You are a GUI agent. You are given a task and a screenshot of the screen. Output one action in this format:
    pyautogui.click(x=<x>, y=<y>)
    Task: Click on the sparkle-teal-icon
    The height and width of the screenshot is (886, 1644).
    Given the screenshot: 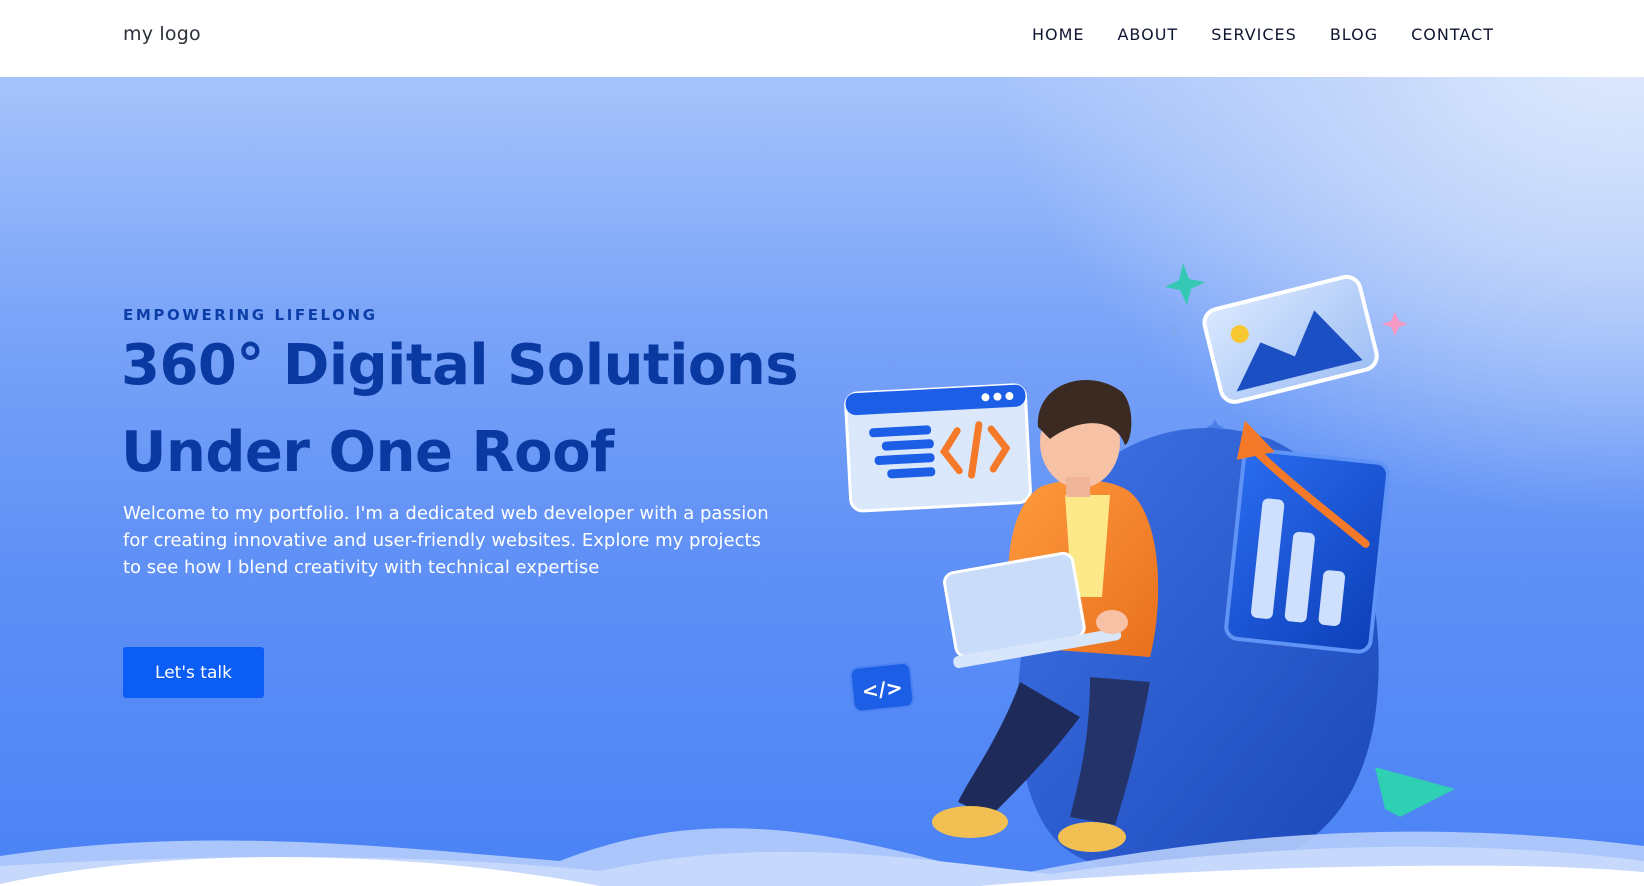 What is the action you would take?
    pyautogui.click(x=1185, y=284)
    